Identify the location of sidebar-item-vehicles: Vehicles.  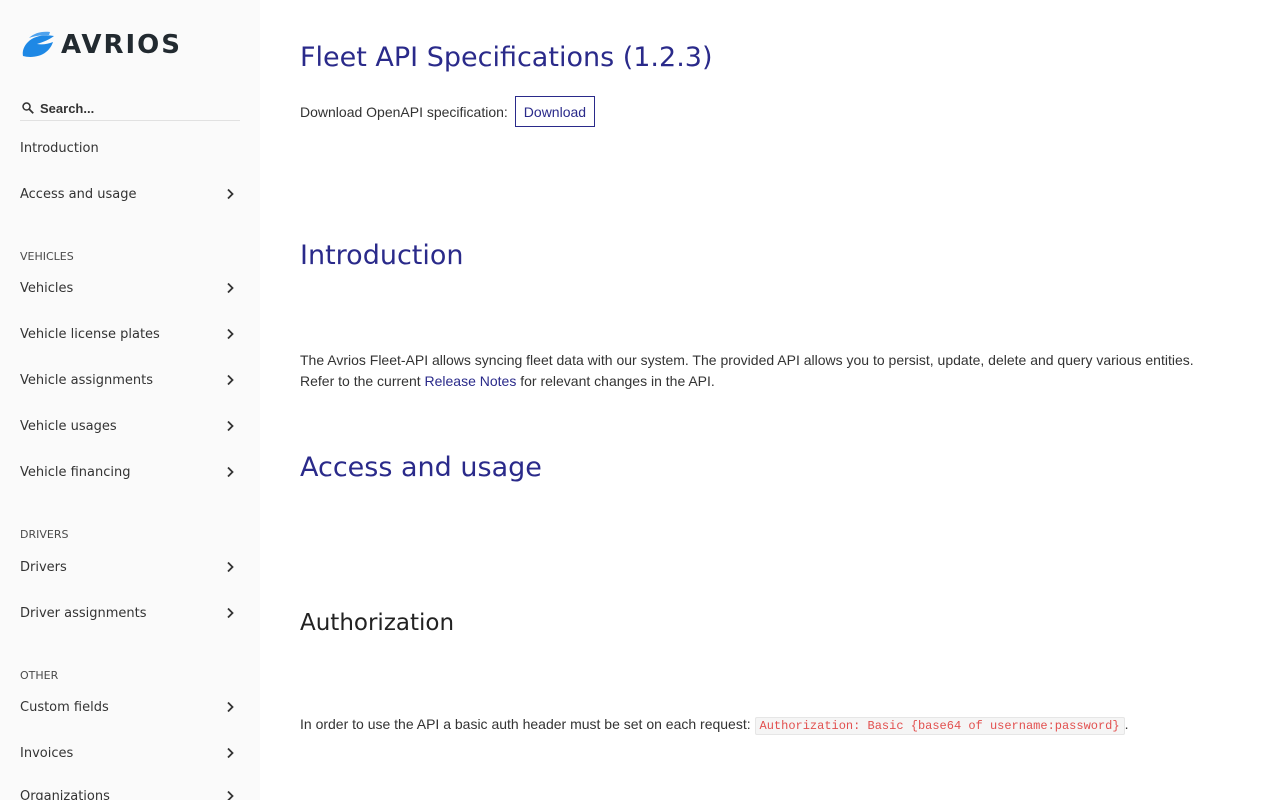
(130, 288).